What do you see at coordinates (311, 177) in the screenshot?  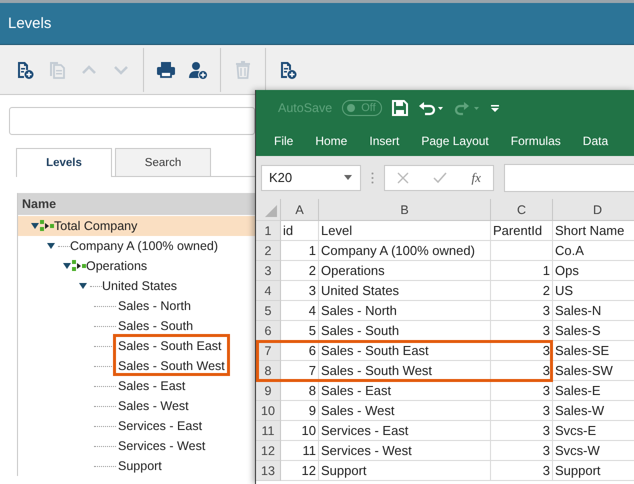 I see `name-box: K20` at bounding box center [311, 177].